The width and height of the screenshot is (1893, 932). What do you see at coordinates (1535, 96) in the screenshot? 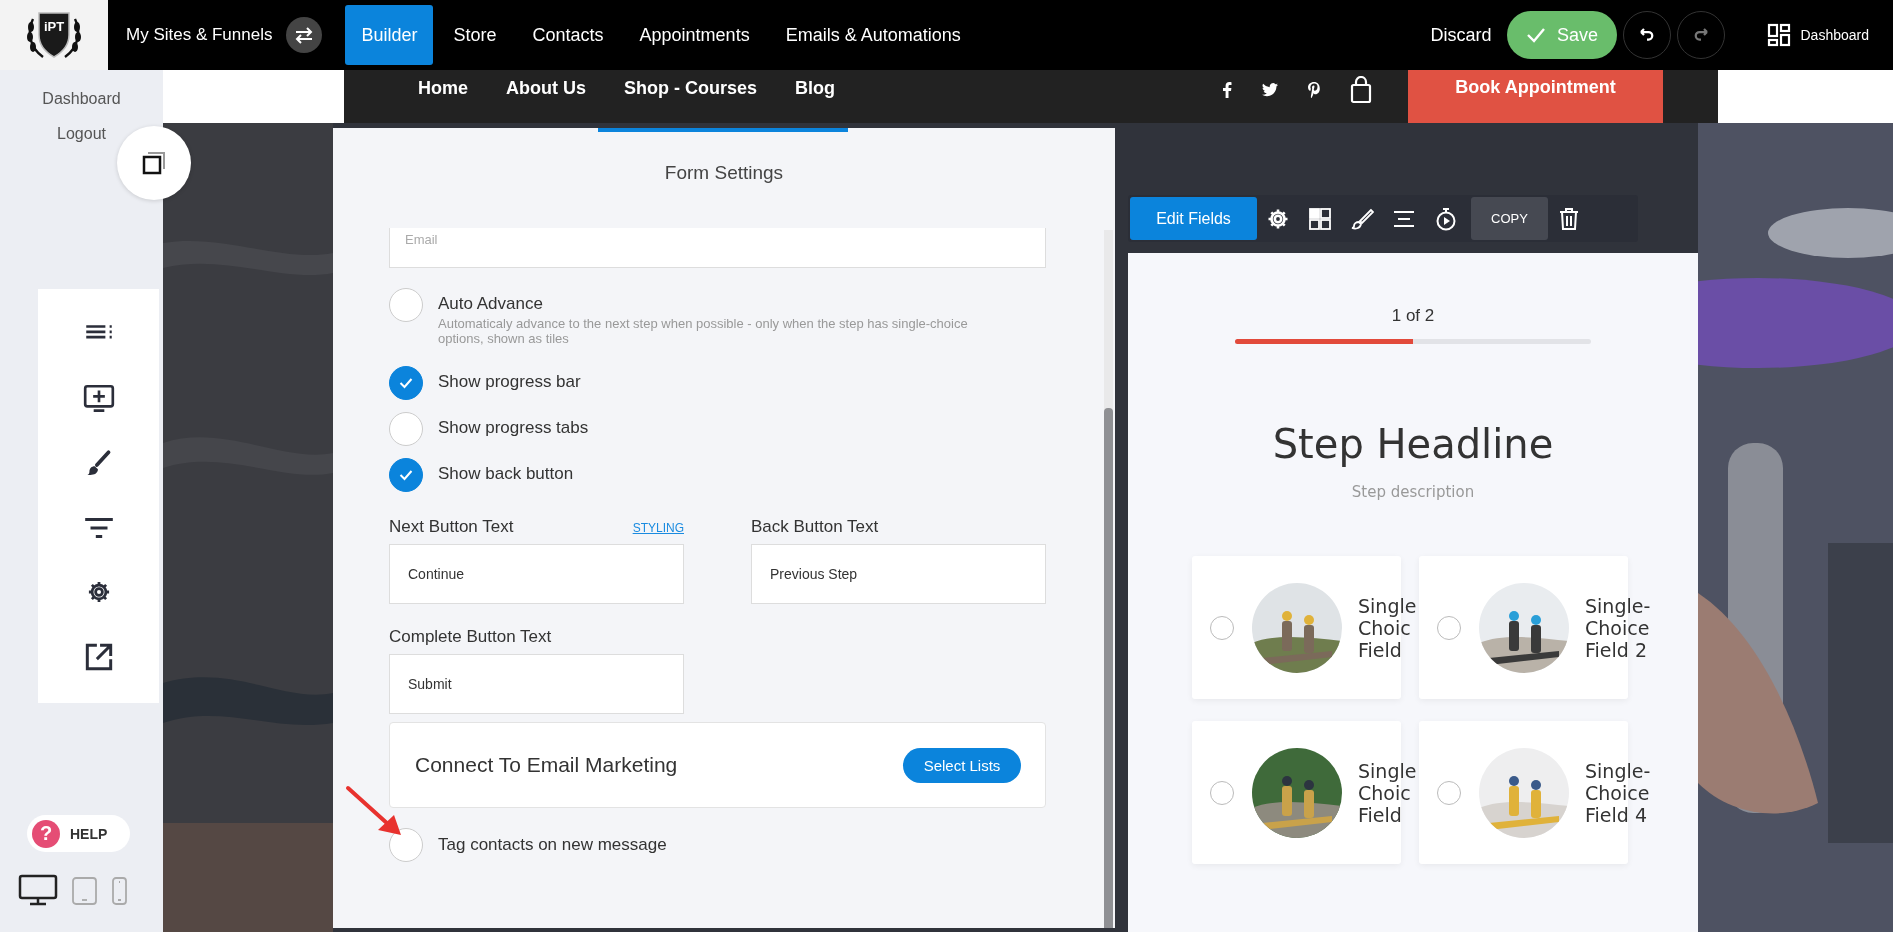
I see `book-appointment-button: Book Appointment` at bounding box center [1535, 96].